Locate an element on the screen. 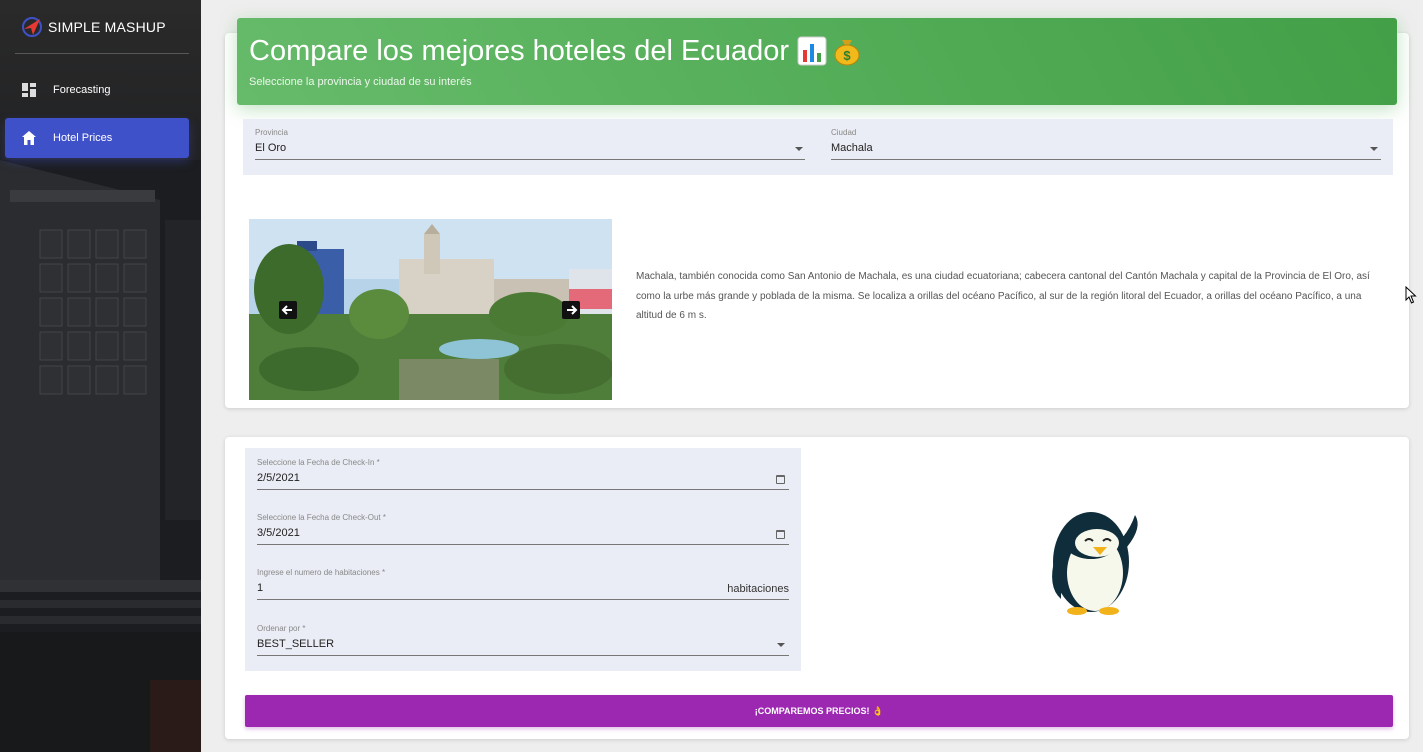 This screenshot has height=752, width=1423. carousel-next-button is located at coordinates (571, 310).